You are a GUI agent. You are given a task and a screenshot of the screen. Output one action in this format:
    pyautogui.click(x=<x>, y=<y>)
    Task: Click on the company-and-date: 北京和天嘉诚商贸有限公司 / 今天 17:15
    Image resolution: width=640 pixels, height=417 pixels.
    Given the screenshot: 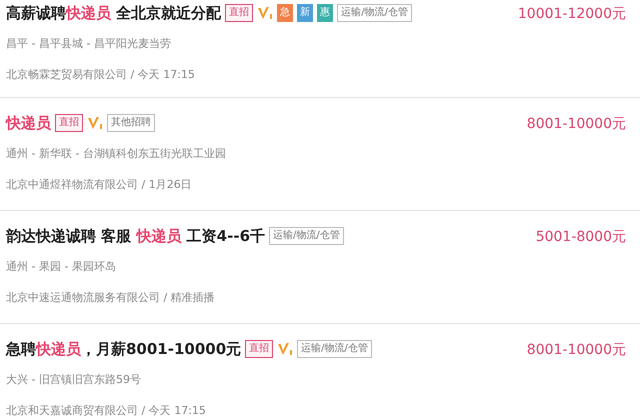 What is the action you would take?
    pyautogui.click(x=106, y=409)
    